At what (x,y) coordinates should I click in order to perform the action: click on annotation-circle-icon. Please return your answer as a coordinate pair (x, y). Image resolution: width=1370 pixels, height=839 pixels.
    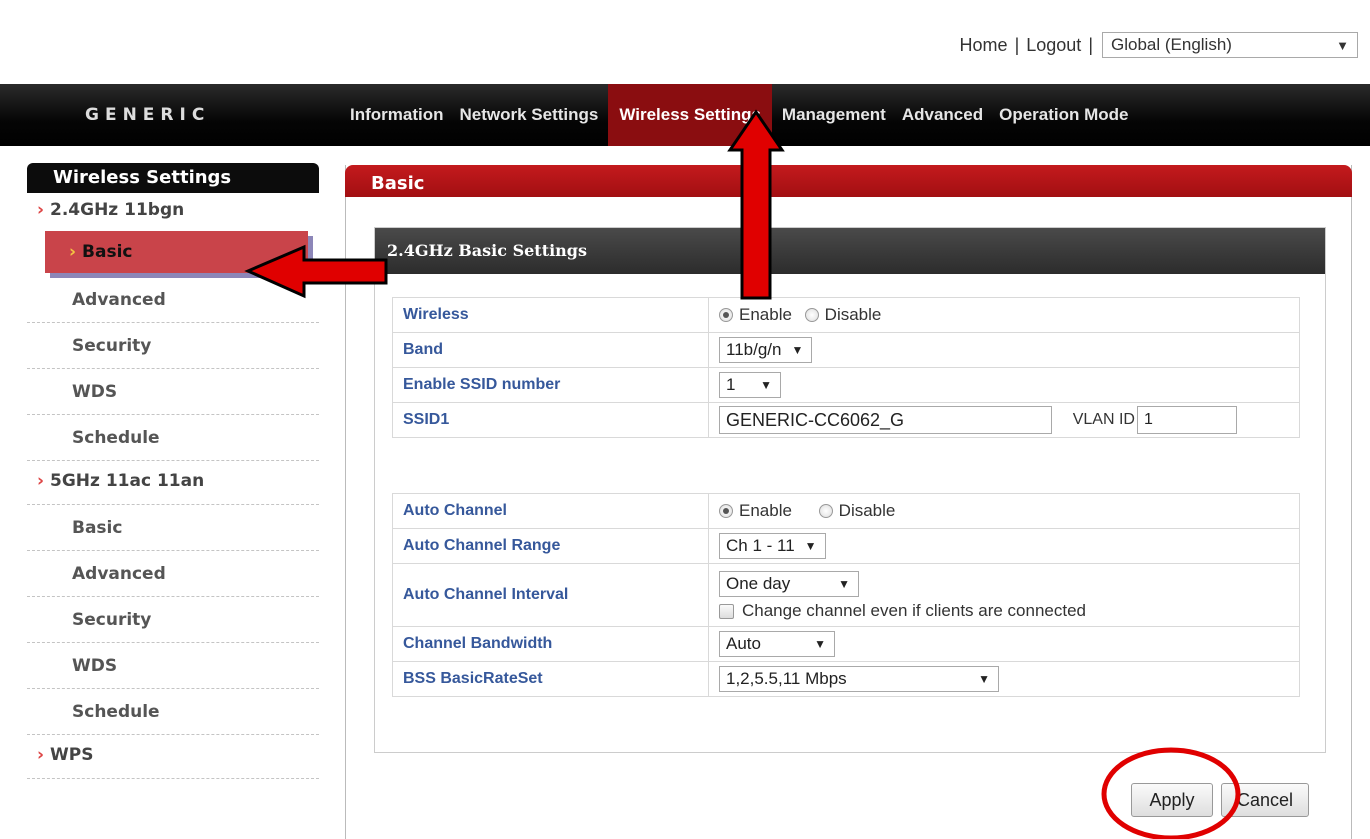
    Looking at the image, I should click on (1171, 793).